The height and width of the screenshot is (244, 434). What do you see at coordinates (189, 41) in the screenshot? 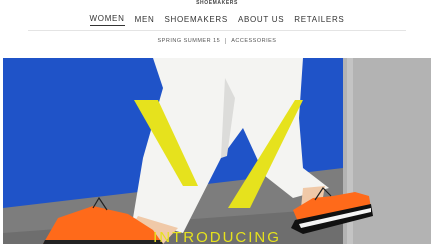
I see `sub-nav-spring-summer-15: SPRING SUMMER 15` at bounding box center [189, 41].